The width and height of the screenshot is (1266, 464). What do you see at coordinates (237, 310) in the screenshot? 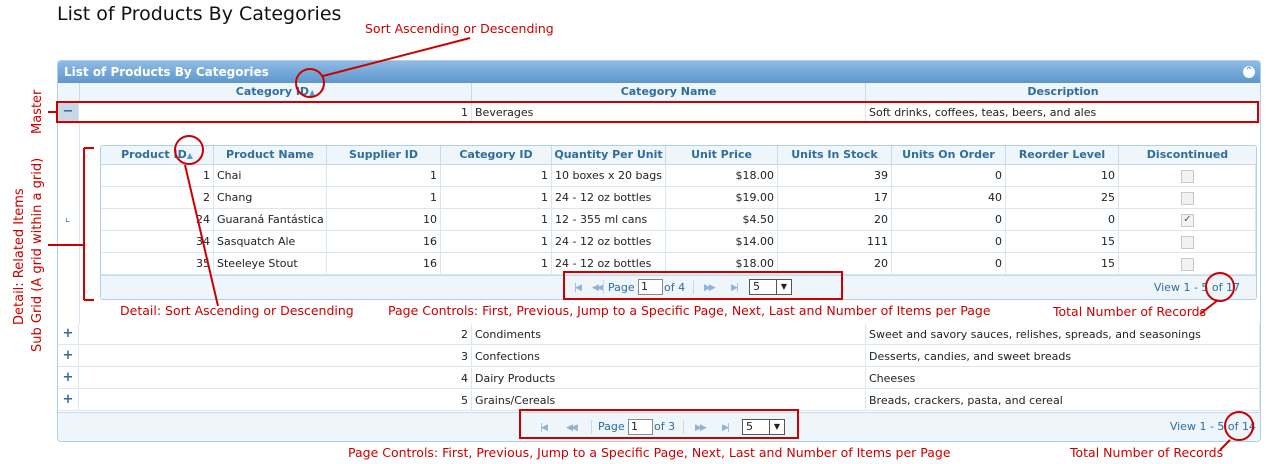
I see `annotation-detail-sort: Detail: Sort Ascending or Descending` at bounding box center [237, 310].